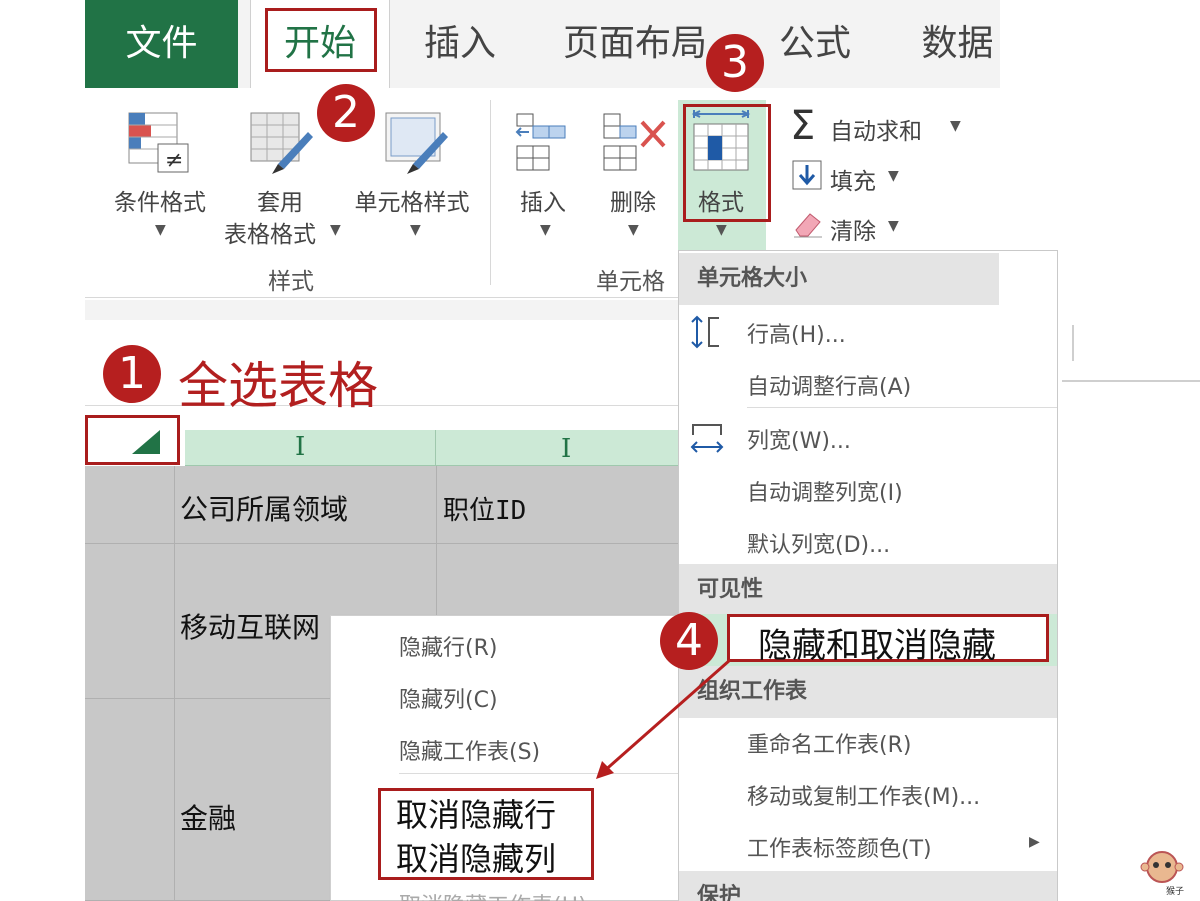 The width and height of the screenshot is (1200, 901). What do you see at coordinates (825, 491) in the screenshot?
I see `menu-item-autofit-column-width: 自动调整列宽(I)` at bounding box center [825, 491].